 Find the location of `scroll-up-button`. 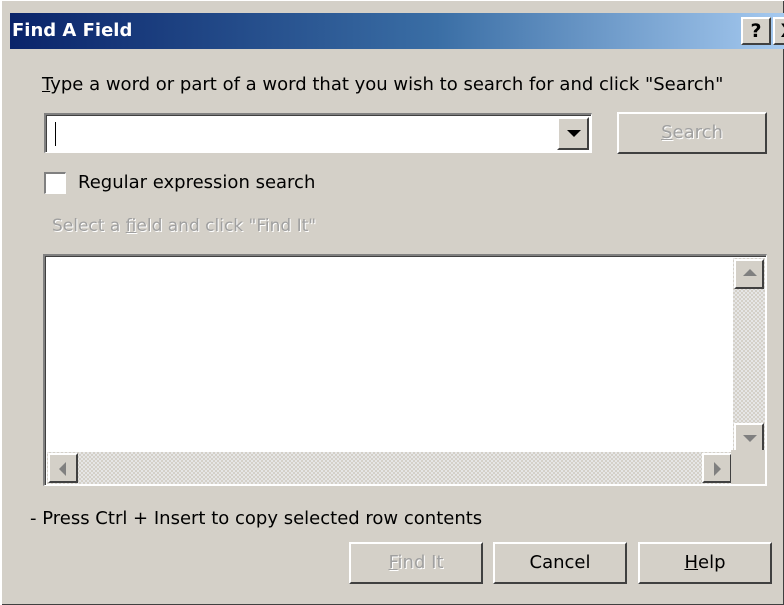

scroll-up-button is located at coordinates (749, 274).